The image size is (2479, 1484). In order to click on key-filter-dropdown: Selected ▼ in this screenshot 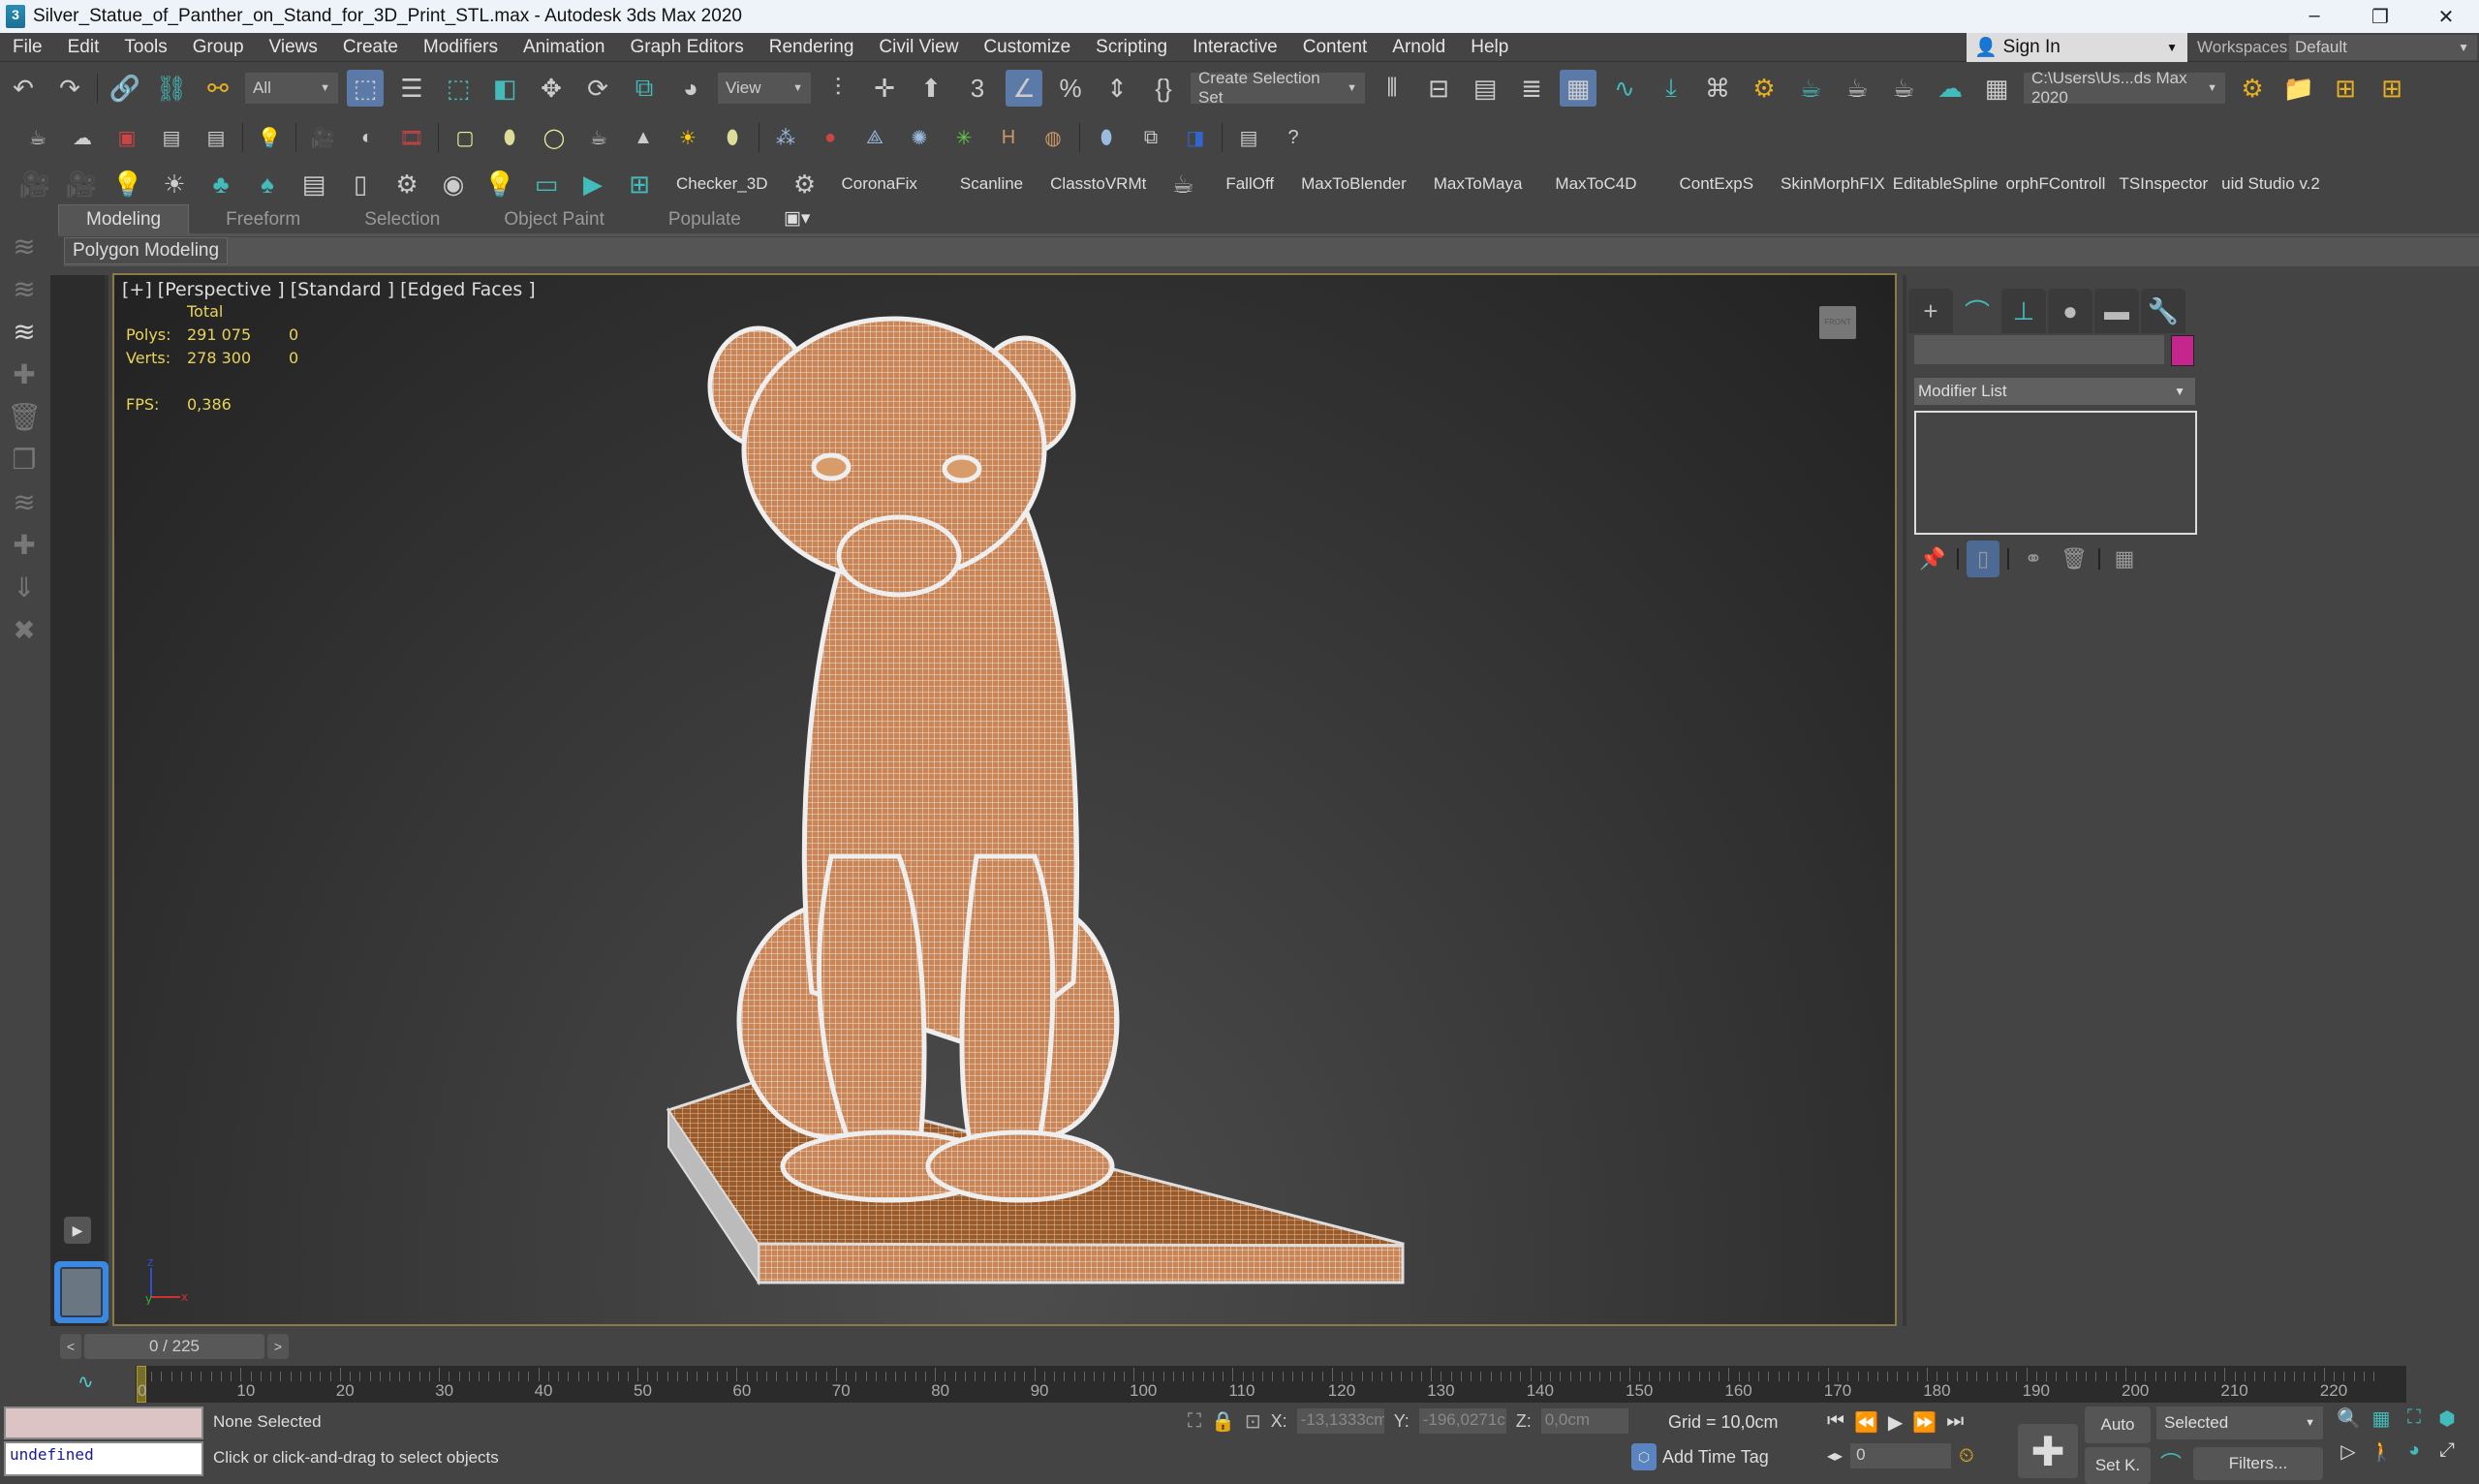, I will do `click(2239, 1423)`.